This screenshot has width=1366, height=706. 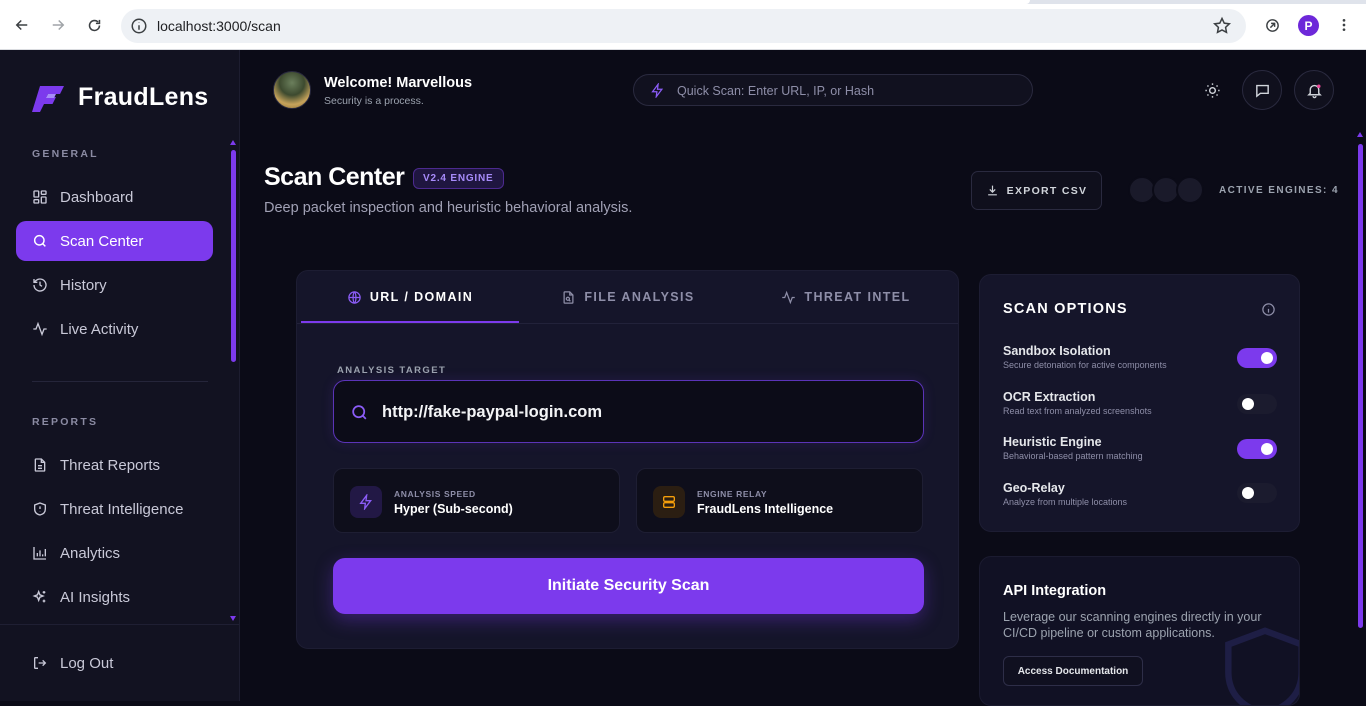 What do you see at coordinates (1257, 404) in the screenshot?
I see `ocr-extraction-toggle` at bounding box center [1257, 404].